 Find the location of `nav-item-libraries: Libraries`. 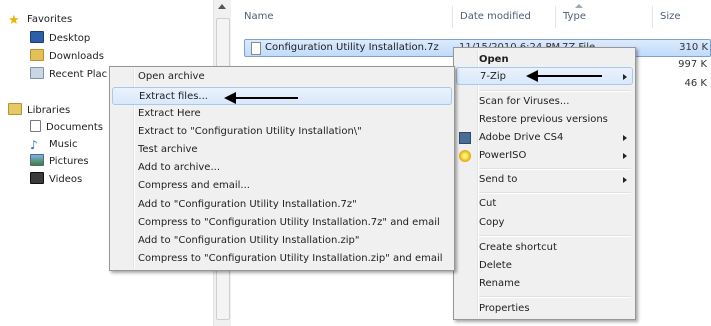

nav-item-libraries: Libraries is located at coordinates (39, 111).